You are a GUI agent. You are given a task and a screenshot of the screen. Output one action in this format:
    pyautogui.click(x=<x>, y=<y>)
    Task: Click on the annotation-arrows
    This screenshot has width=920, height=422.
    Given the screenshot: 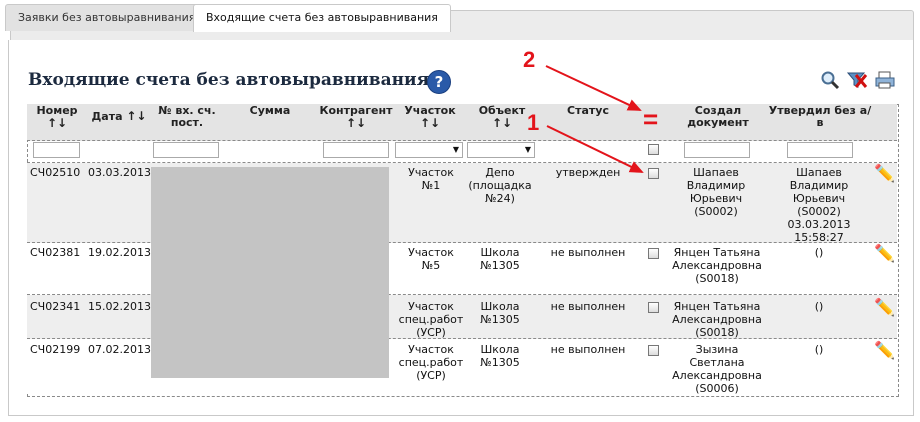 What is the action you would take?
    pyautogui.click(x=594, y=119)
    